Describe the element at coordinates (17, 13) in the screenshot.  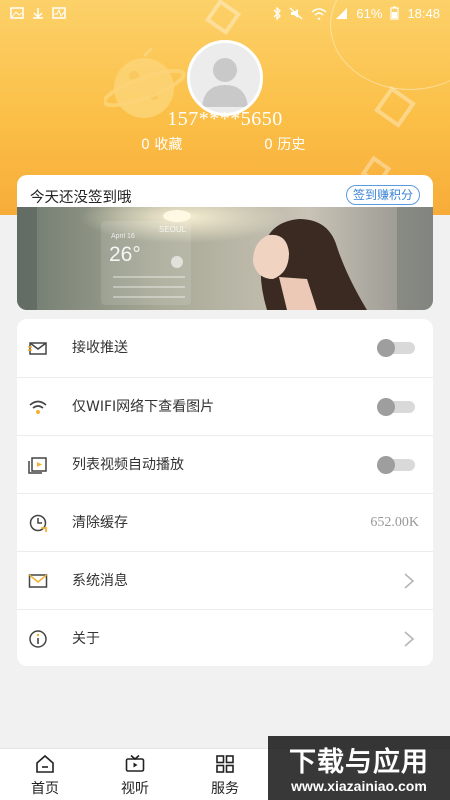
I see `gallery-icon` at that location.